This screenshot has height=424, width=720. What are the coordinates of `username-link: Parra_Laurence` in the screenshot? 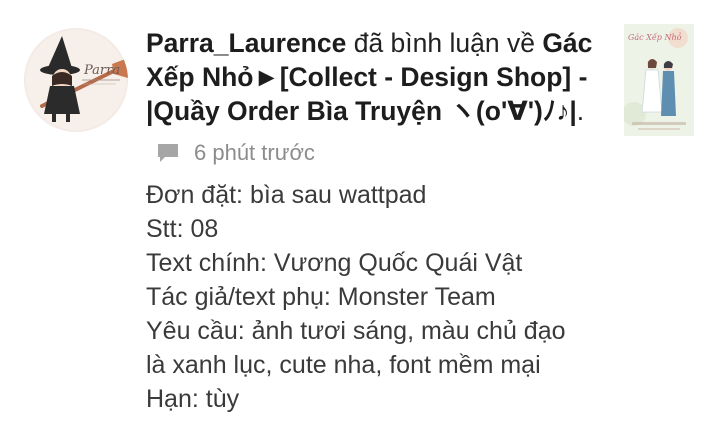 It's located at (246, 43).